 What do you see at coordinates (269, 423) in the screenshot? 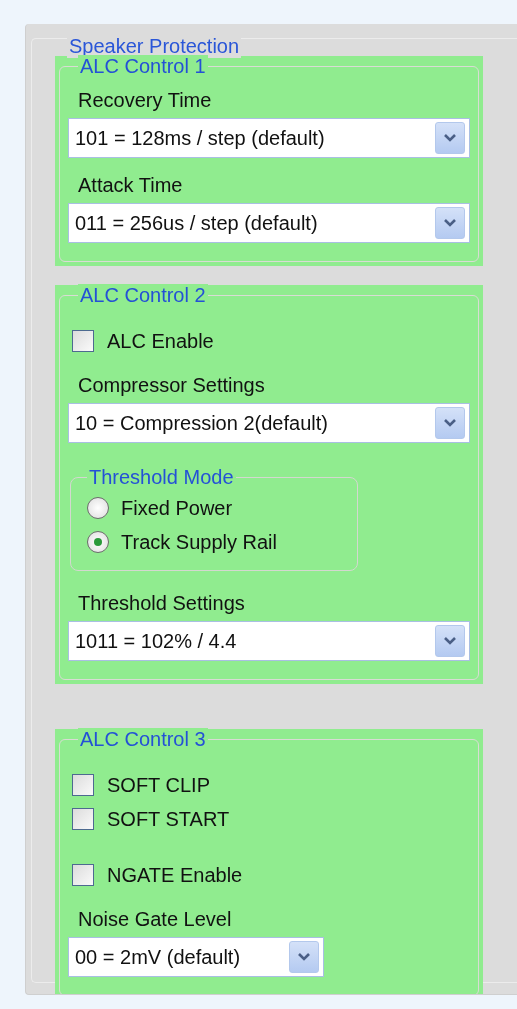
I see `dropdown: 10 = Compression 2(default)` at bounding box center [269, 423].